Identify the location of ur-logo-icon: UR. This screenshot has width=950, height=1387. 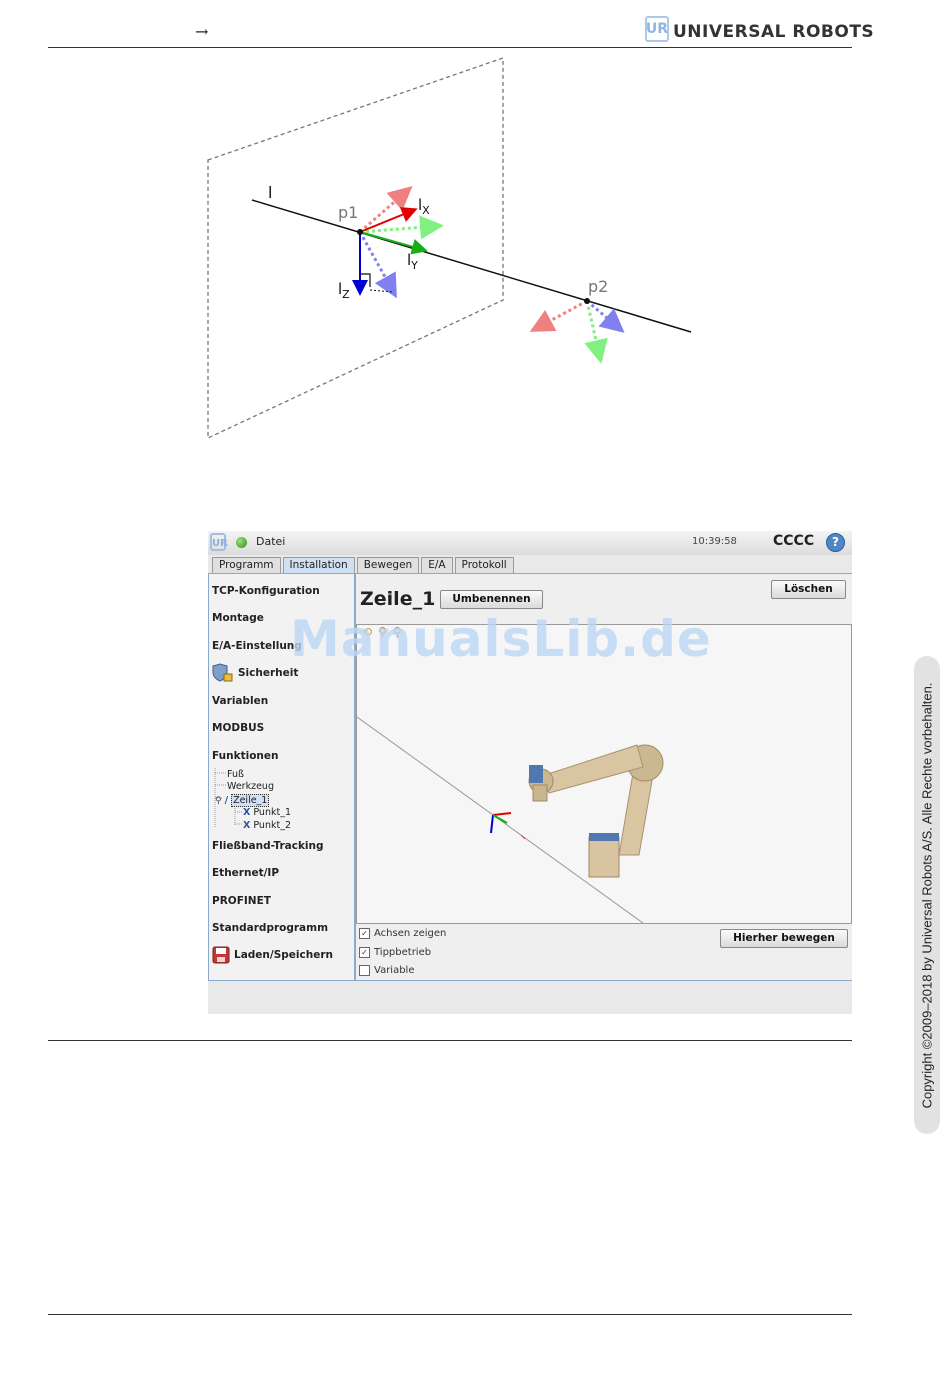
(219, 542).